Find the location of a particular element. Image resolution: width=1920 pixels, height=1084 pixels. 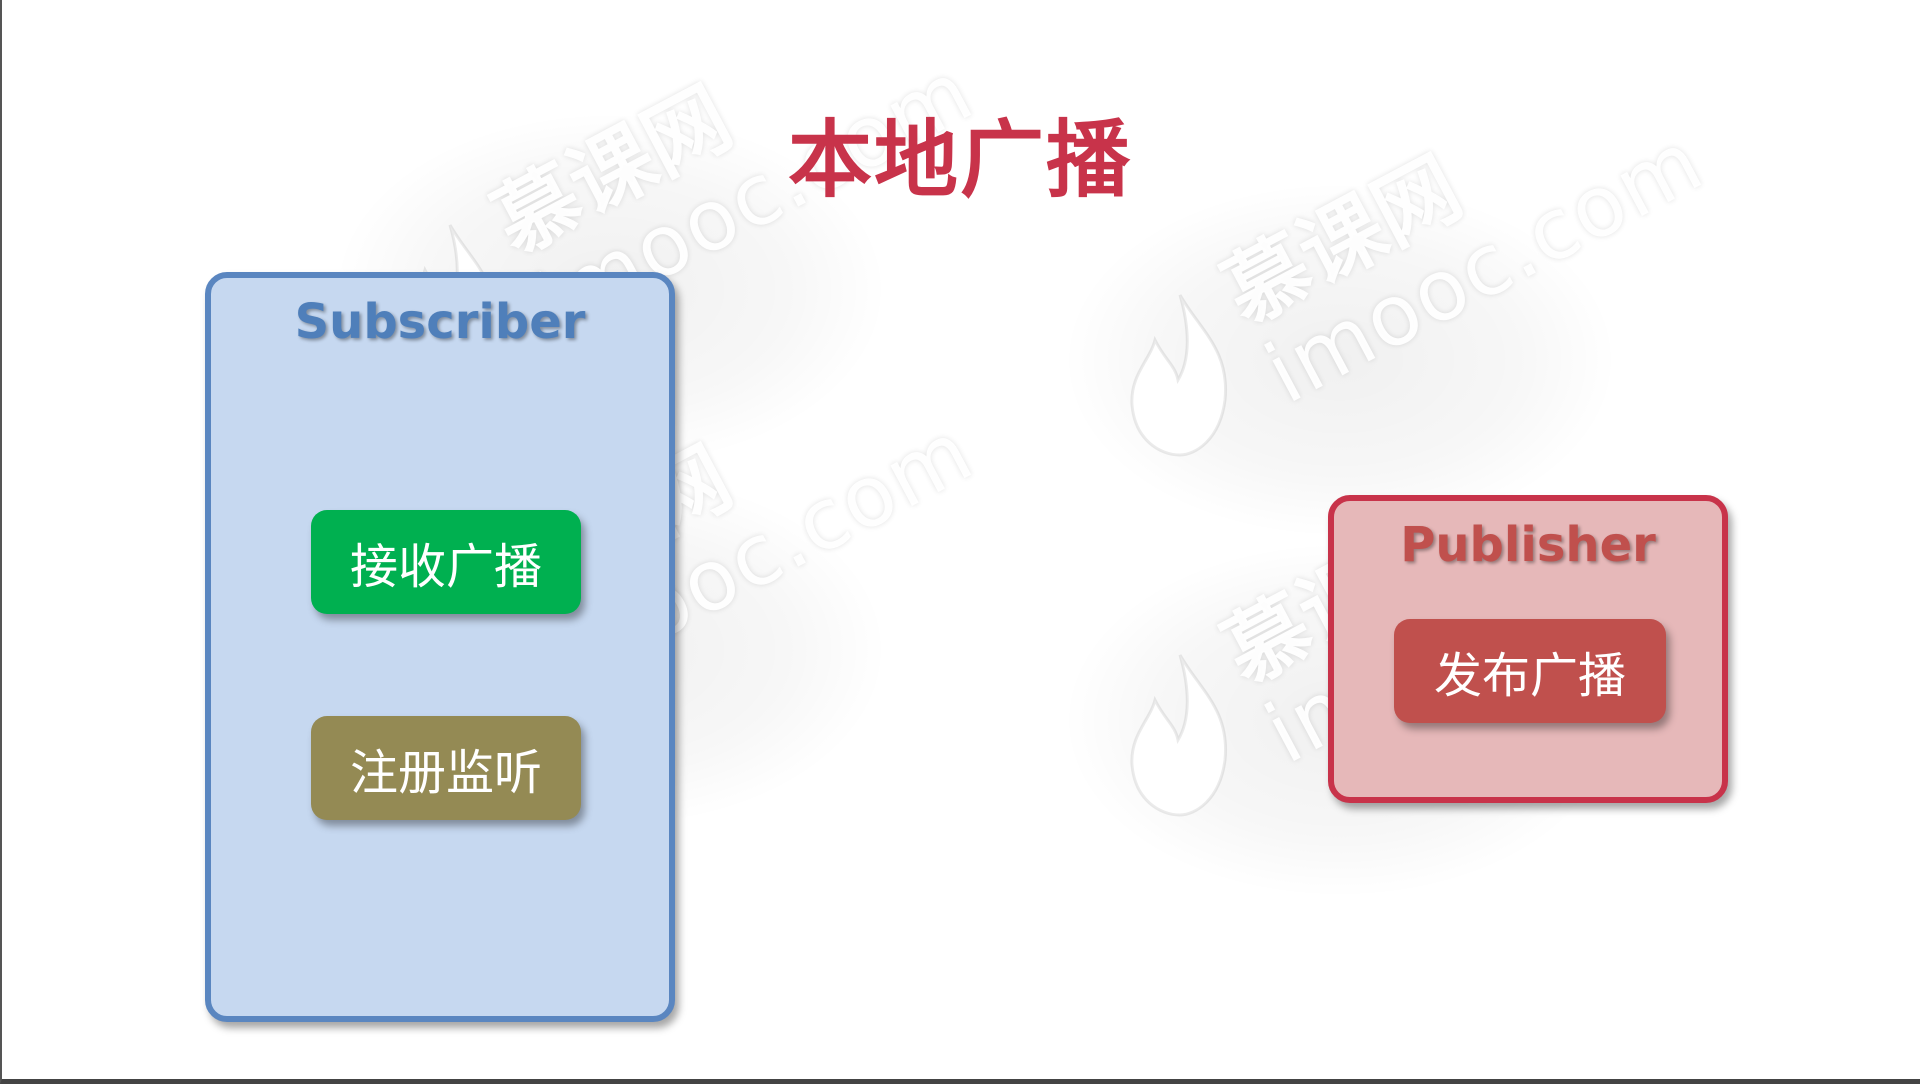

slide-title: 本地广播 is located at coordinates (959, 160).